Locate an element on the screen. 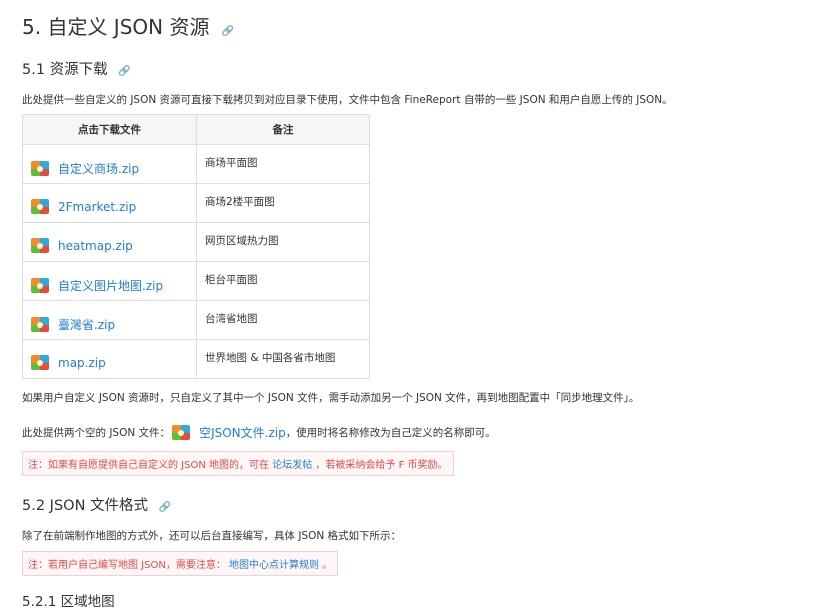 The image size is (838, 610). file-cell: 自定义图片地图.zip is located at coordinates (109, 281).